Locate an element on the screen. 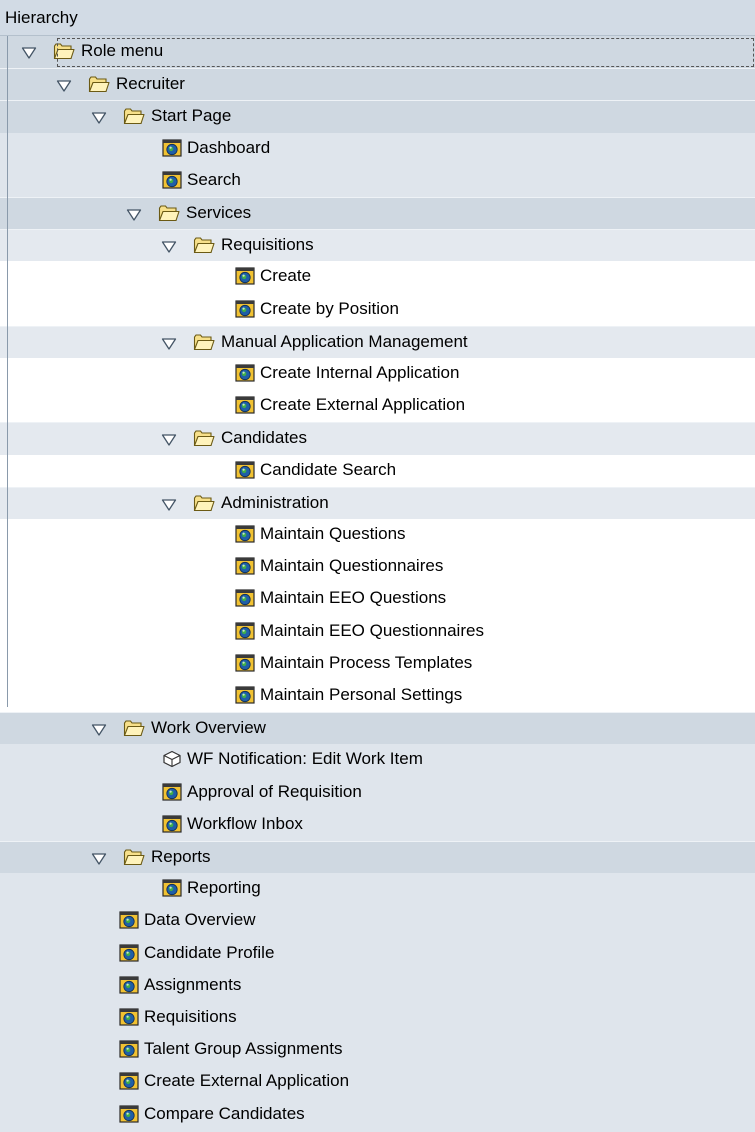 The height and width of the screenshot is (1132, 755). tree-item-maintain-eeo-questions: Maintain EEO Questions is located at coordinates (377, 600).